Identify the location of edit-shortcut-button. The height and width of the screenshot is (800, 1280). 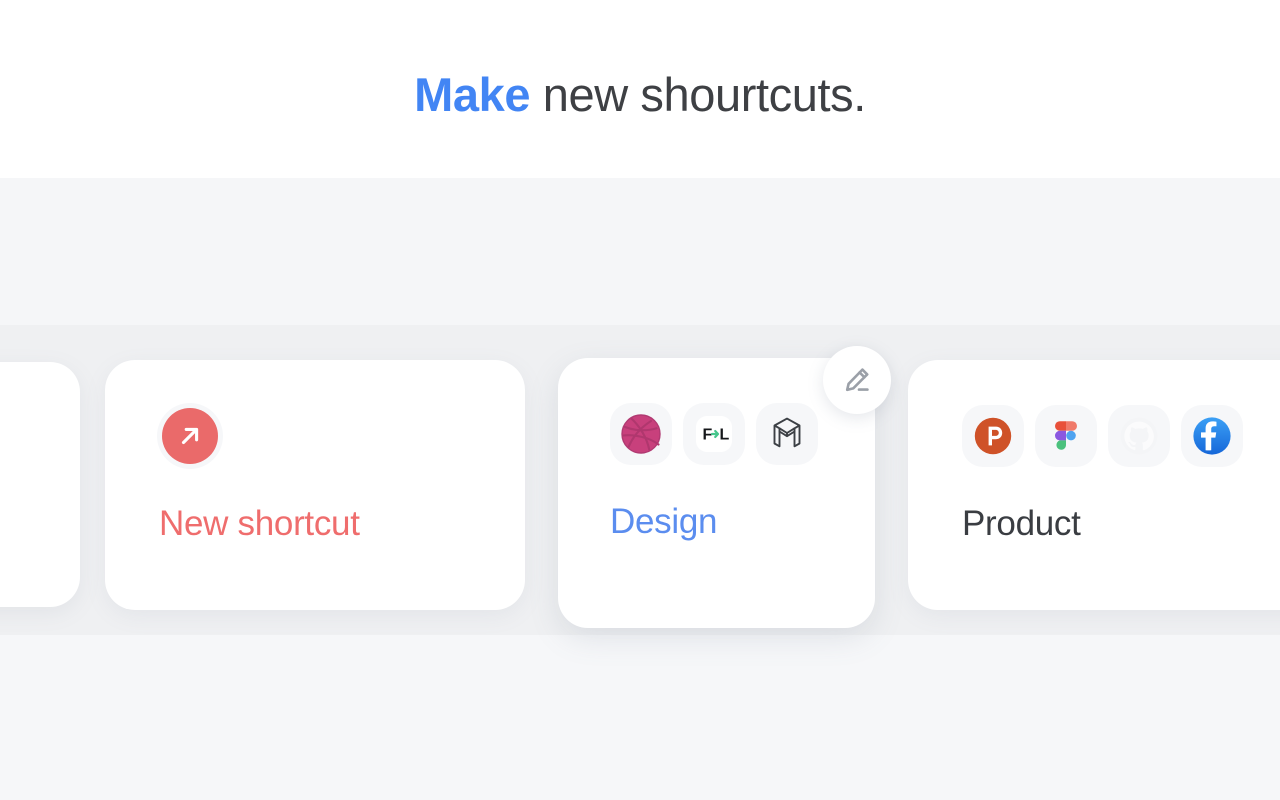
(857, 380).